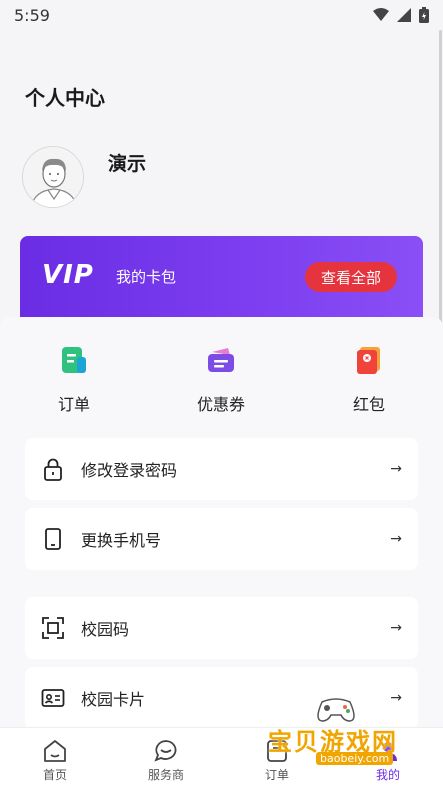 The width and height of the screenshot is (443, 788). Describe the element at coordinates (129, 470) in the screenshot. I see `menu-change-password-label: 修改登录密码` at that location.